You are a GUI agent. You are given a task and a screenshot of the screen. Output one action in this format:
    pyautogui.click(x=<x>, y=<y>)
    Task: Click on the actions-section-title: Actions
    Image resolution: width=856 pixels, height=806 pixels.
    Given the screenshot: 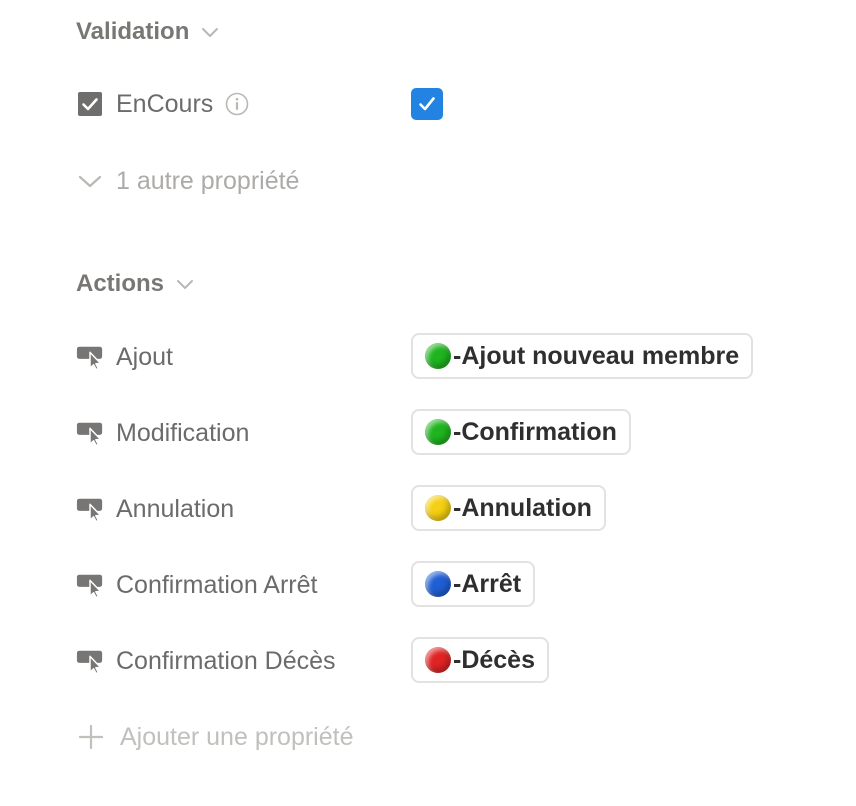 What is the action you would take?
    pyautogui.click(x=120, y=283)
    